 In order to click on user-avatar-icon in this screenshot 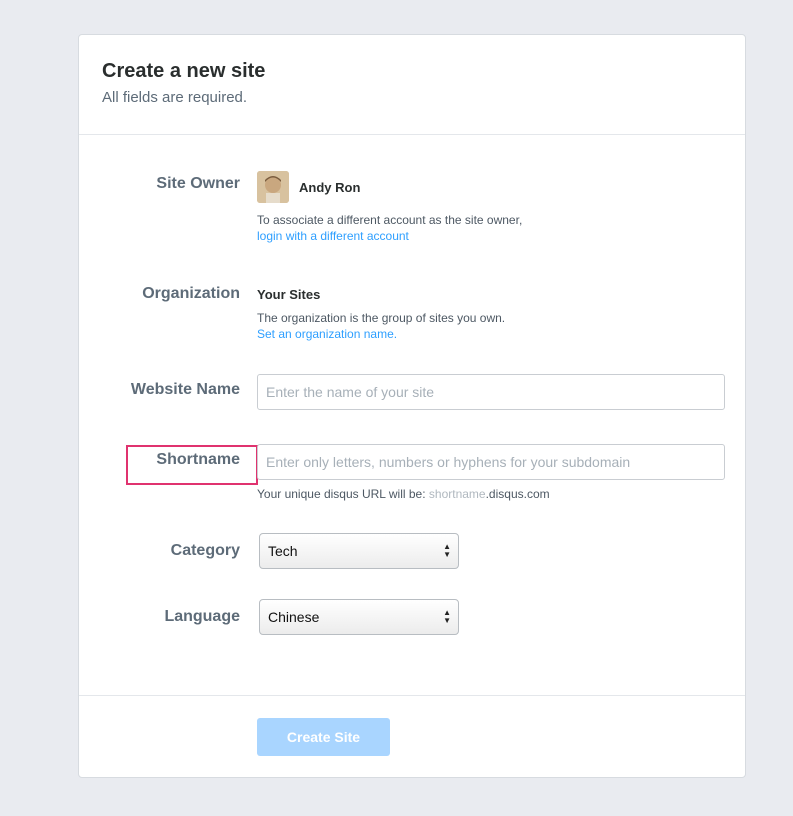, I will do `click(273, 187)`.